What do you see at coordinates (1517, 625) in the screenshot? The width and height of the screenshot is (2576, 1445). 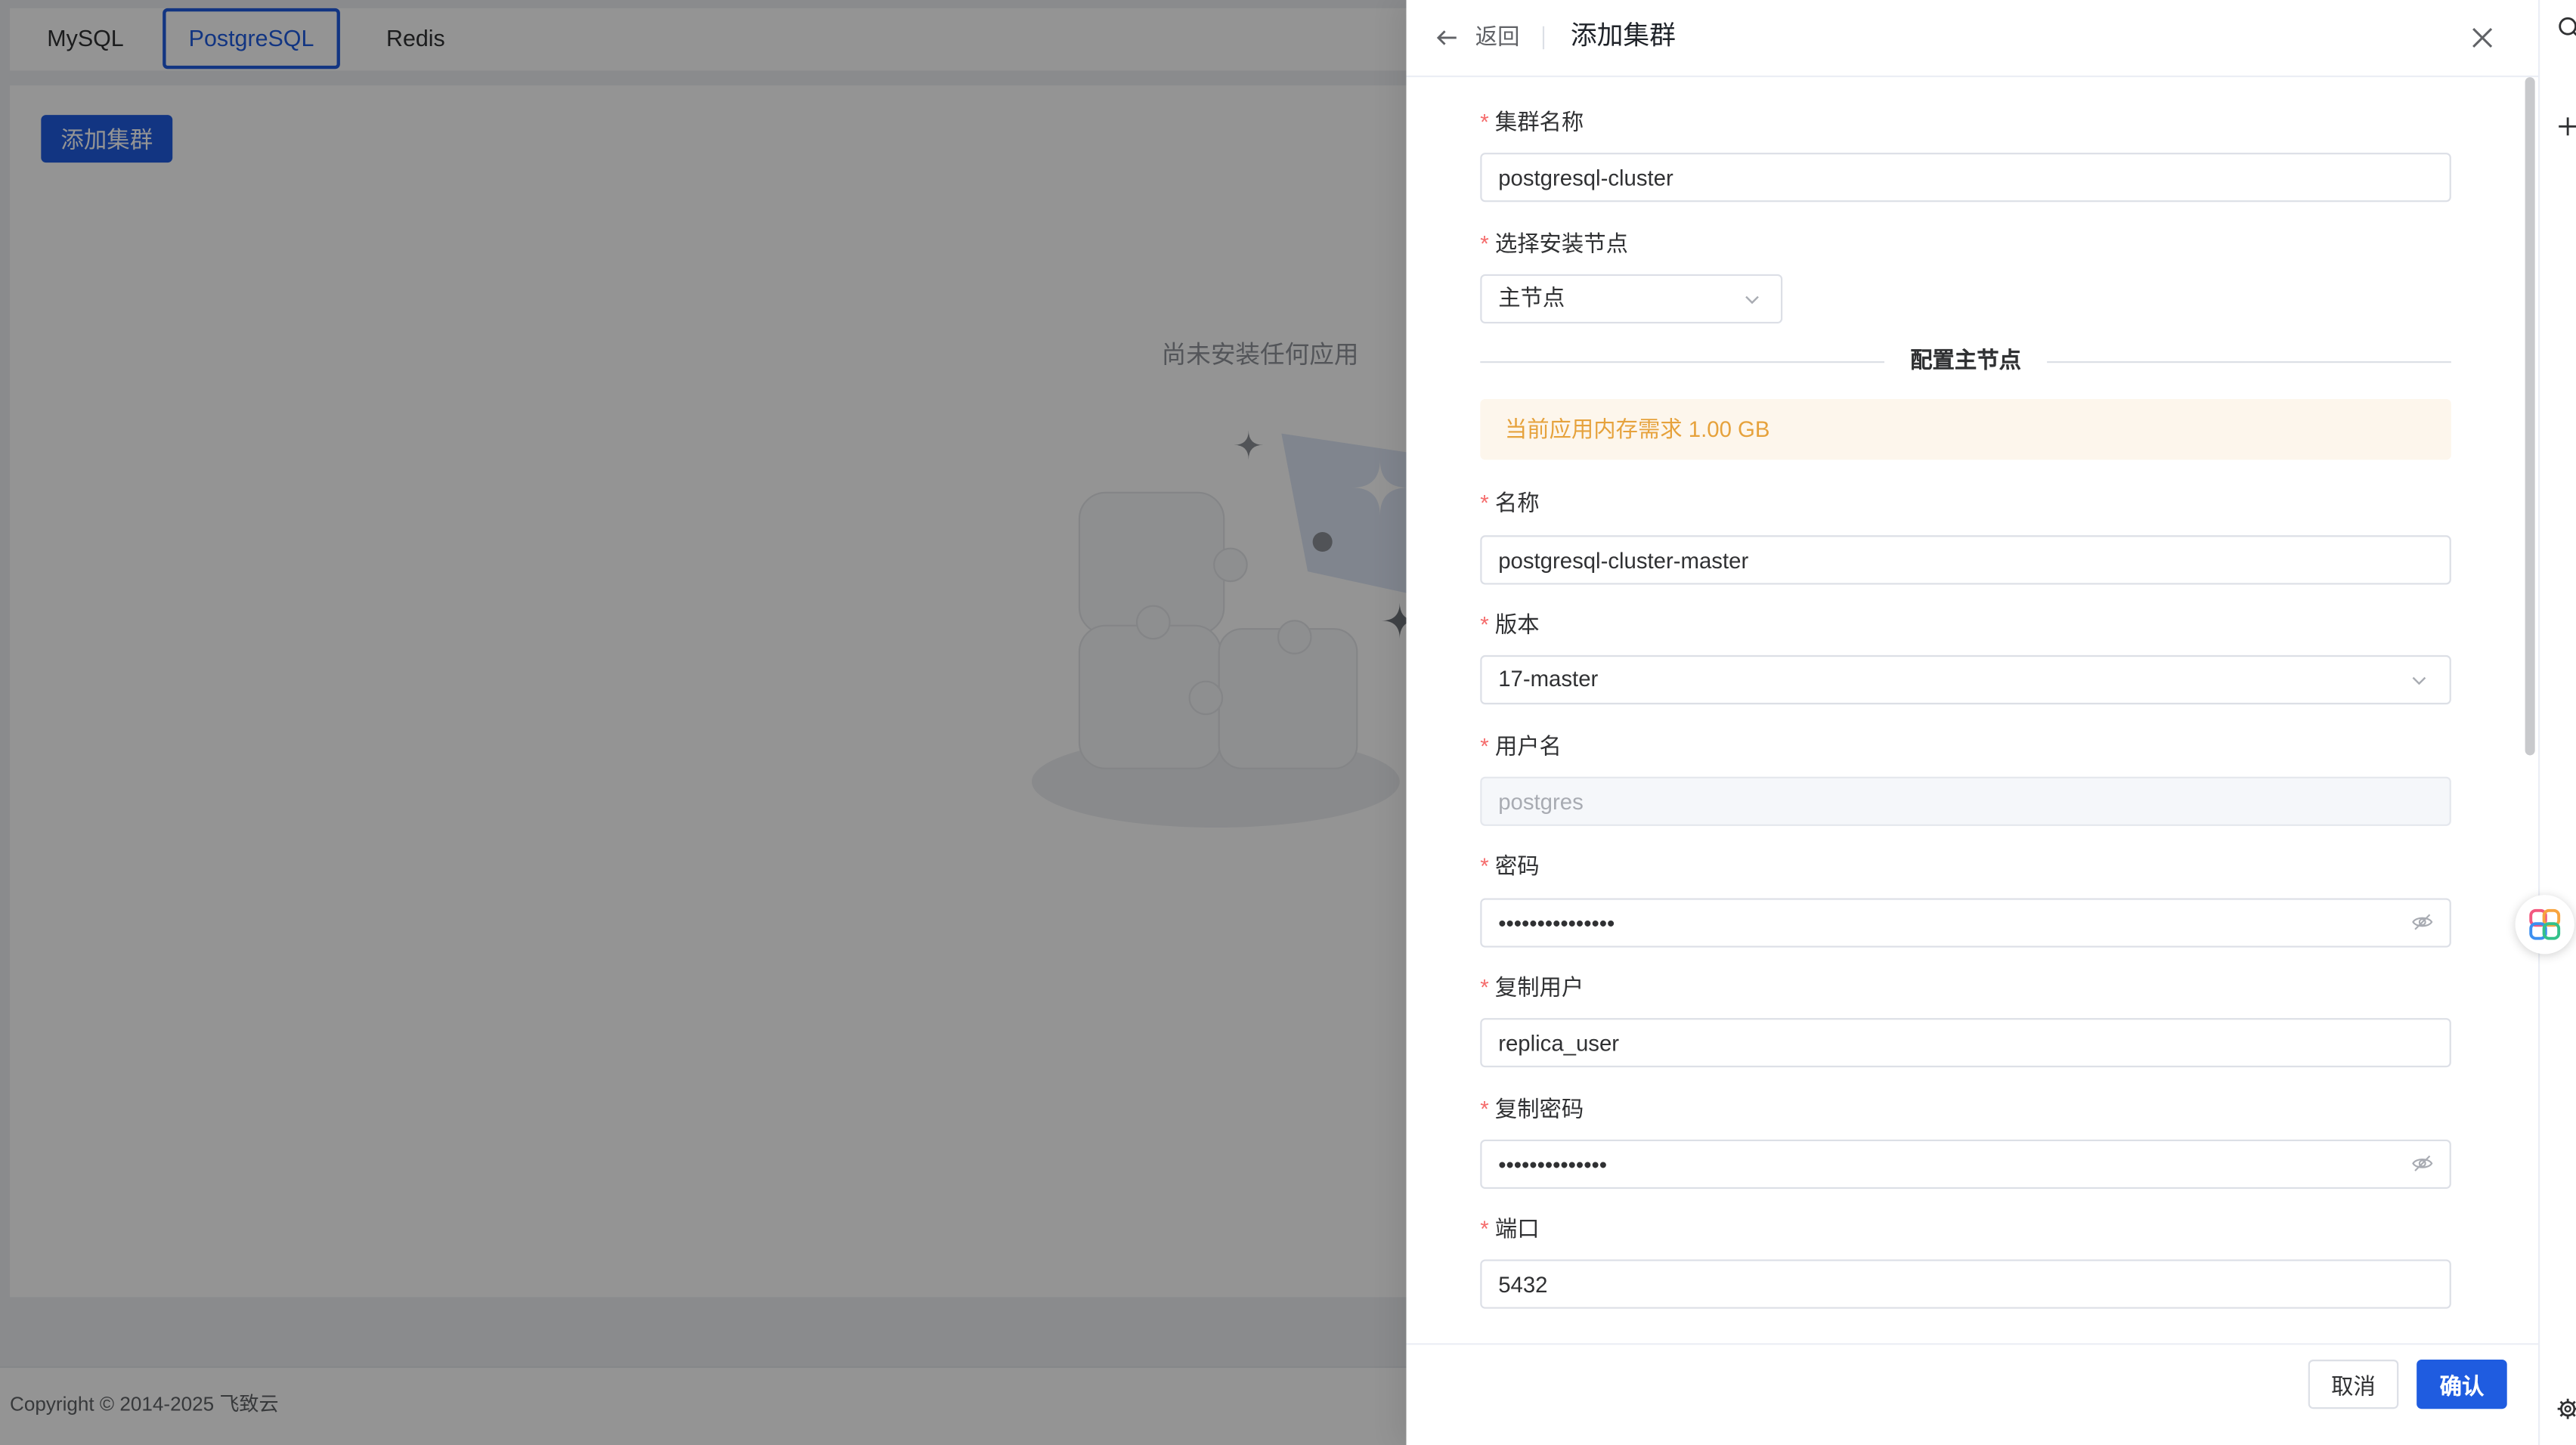 I see `version-label-text: 版本` at bounding box center [1517, 625].